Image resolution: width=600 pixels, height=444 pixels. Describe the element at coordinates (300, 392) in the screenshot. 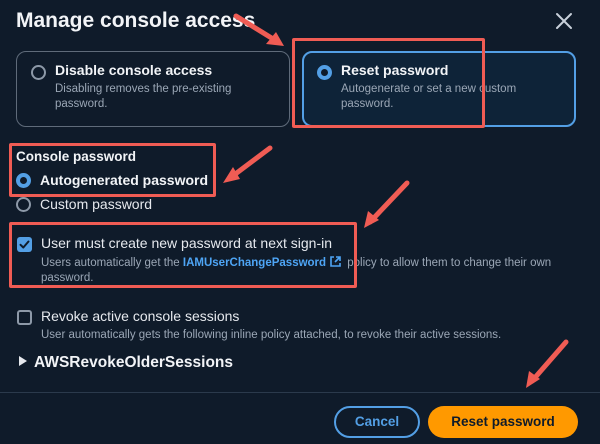

I see `footer-divider` at that location.